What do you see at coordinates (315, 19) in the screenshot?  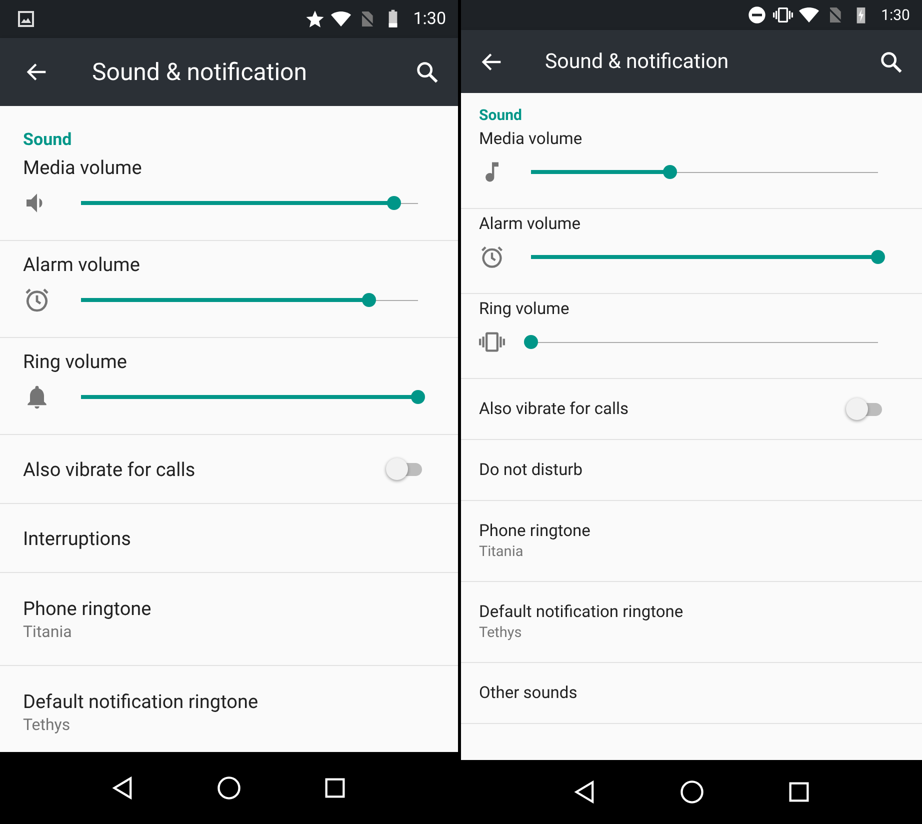 I see `star-icon` at bounding box center [315, 19].